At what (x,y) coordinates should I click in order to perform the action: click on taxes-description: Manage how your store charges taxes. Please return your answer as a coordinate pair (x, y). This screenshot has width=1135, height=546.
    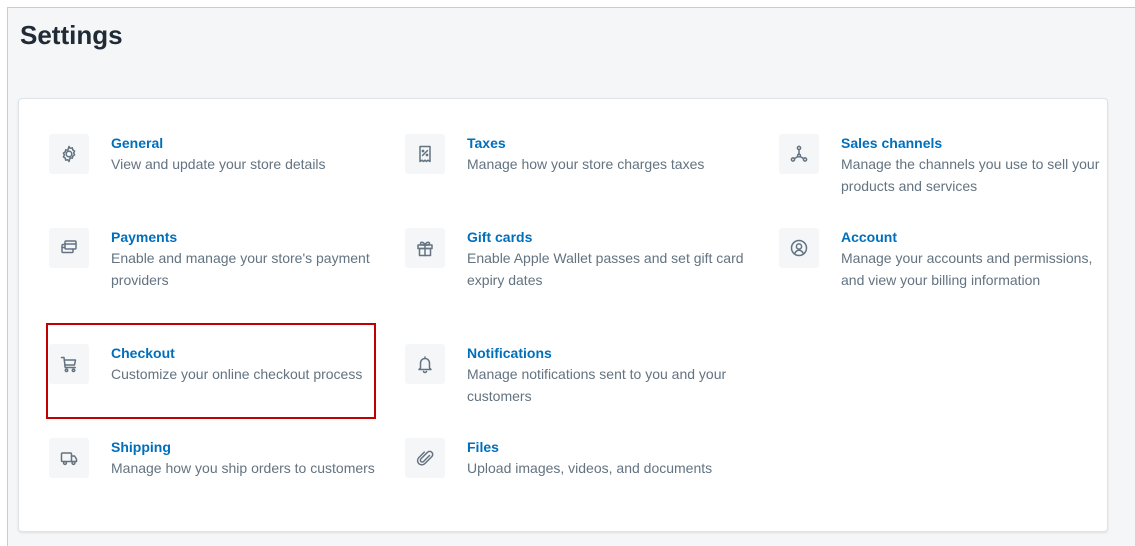
    Looking at the image, I should click on (586, 164).